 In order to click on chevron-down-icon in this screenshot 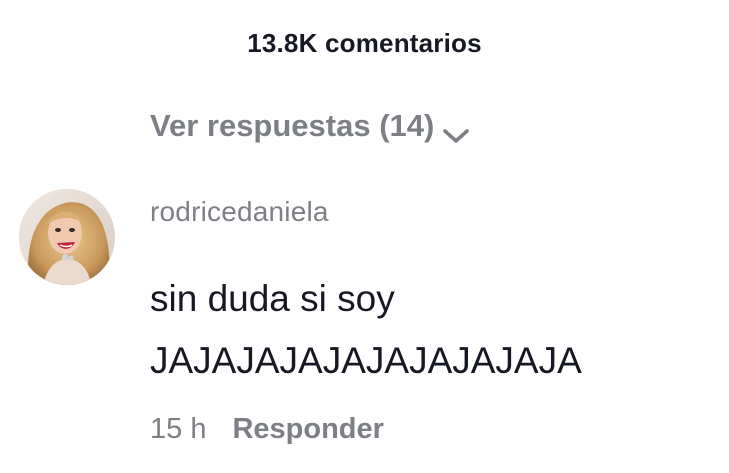, I will do `click(456, 130)`.